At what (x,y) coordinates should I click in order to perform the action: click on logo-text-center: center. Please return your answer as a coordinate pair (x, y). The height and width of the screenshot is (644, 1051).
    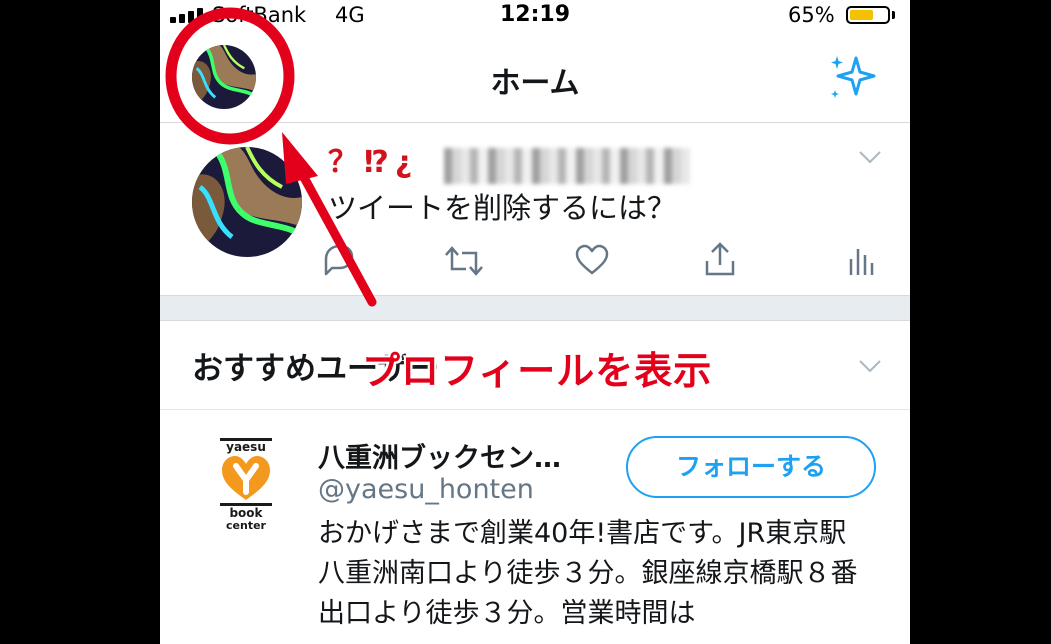
    Looking at the image, I should click on (246, 525).